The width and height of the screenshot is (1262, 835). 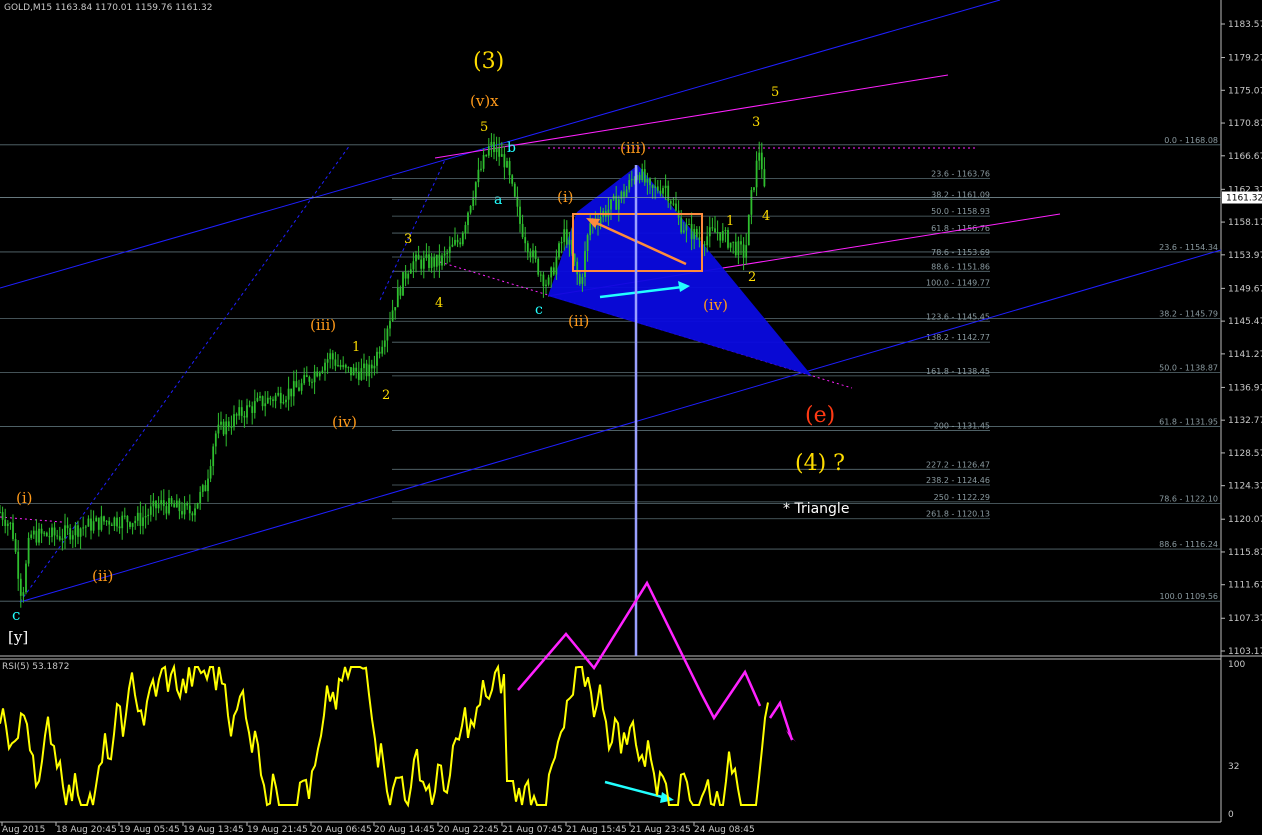 I want to click on fib-label-mid: 227.2 - 1126.47, so click(x=958, y=464).